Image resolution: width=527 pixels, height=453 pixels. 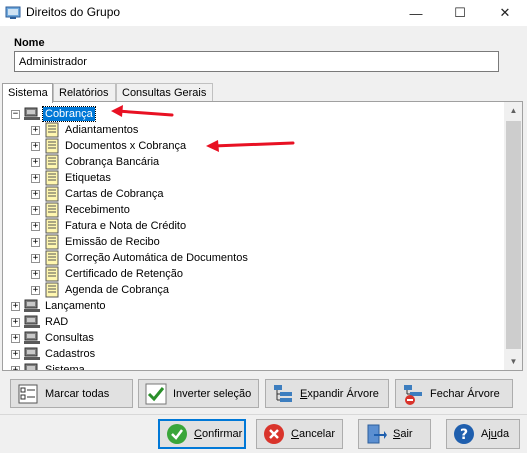 I want to click on tree-node-child: + Certificado de Retenção, so click(x=108, y=274).